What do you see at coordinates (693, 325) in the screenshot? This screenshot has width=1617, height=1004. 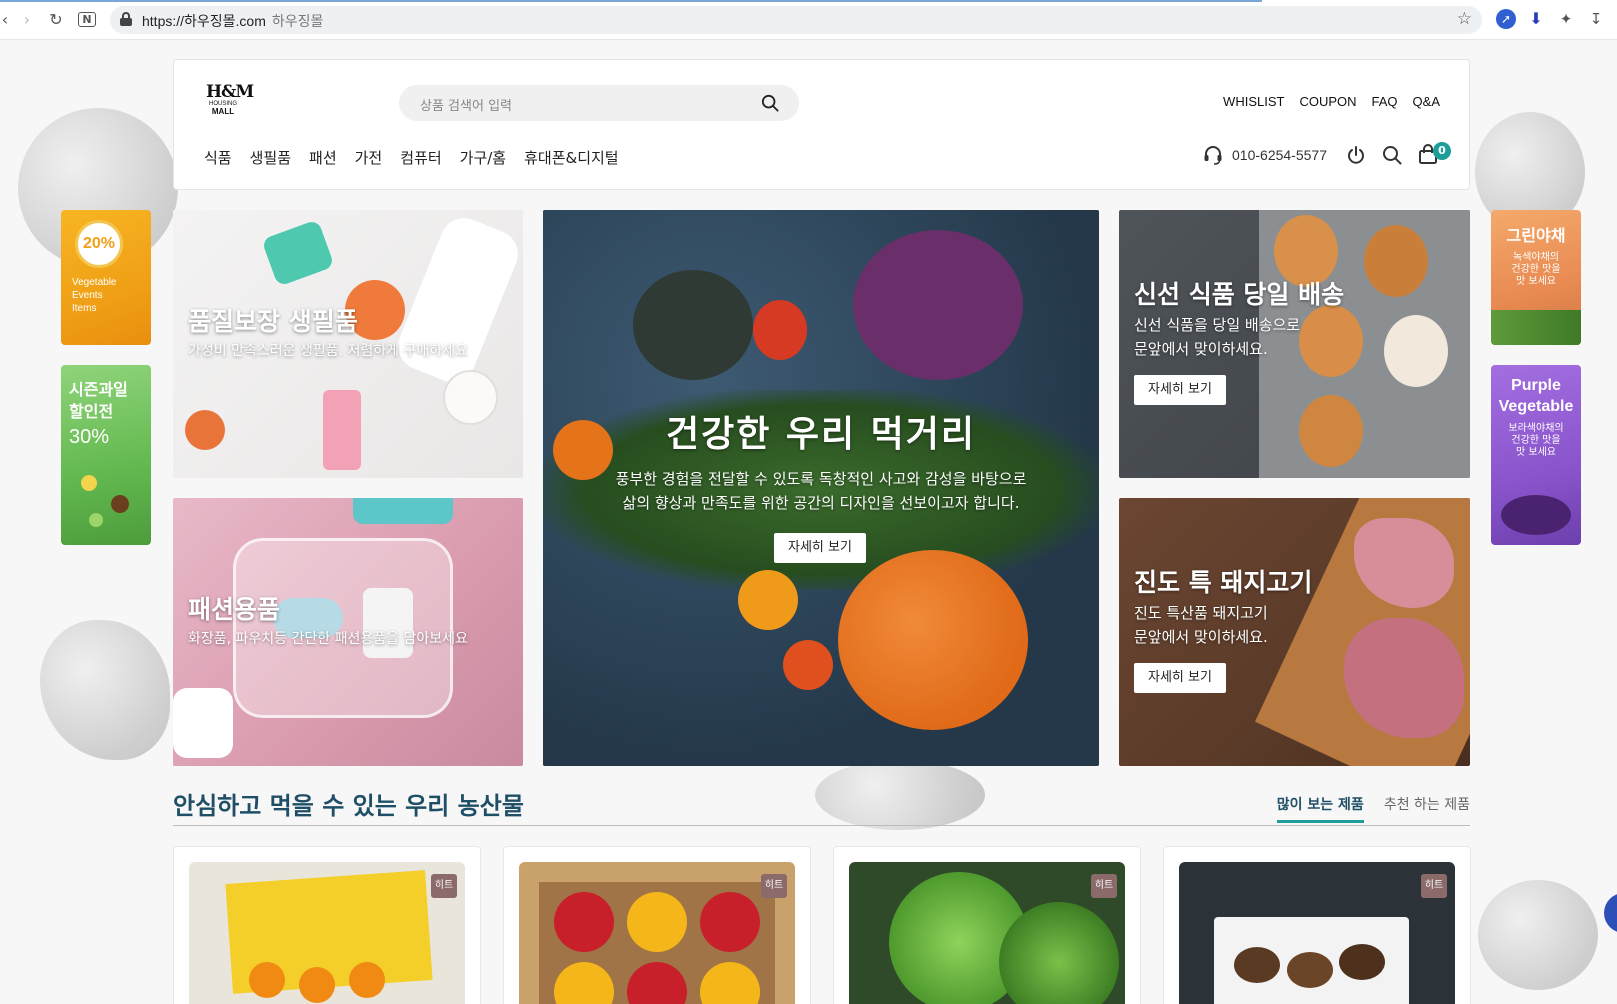 I see `squash-shape` at bounding box center [693, 325].